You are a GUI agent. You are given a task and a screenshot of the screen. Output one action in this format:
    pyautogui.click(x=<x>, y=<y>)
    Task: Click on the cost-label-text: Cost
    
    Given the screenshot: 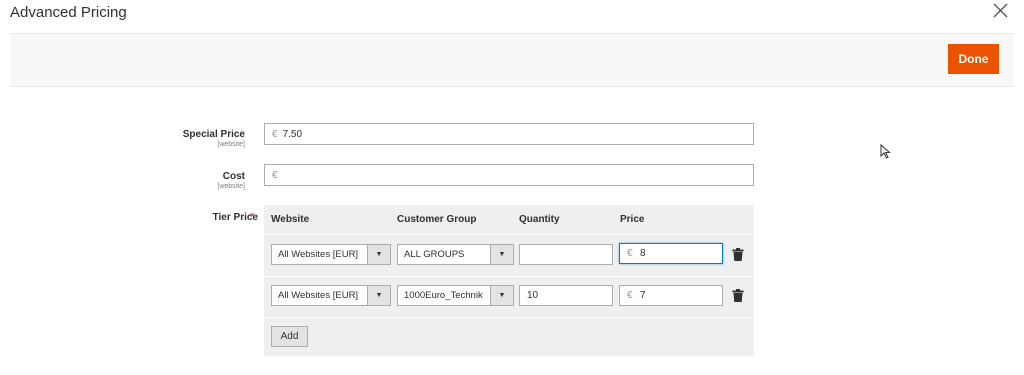 What is the action you would take?
    pyautogui.click(x=233, y=176)
    